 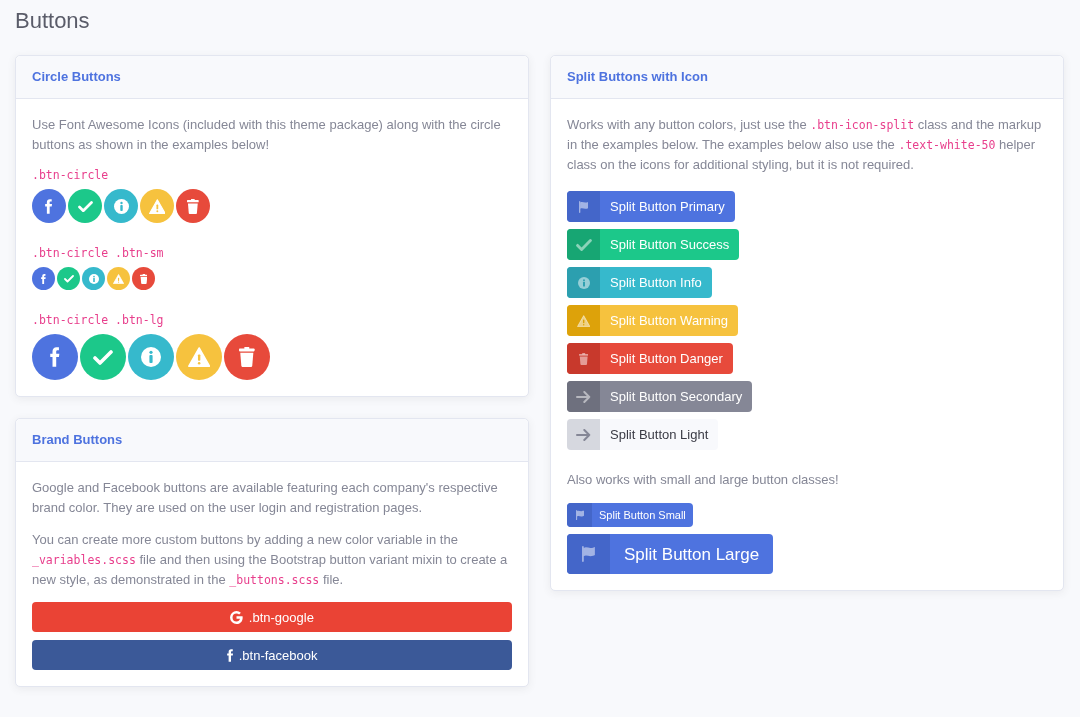 What do you see at coordinates (805, 145) in the screenshot?
I see `intro-text: Works with any button colors, just use the .btn-icon-split class and the markup in the examples below. The examples below also use the .text-white-50 helper class on the icons for additional styling, but it is not required.` at bounding box center [805, 145].